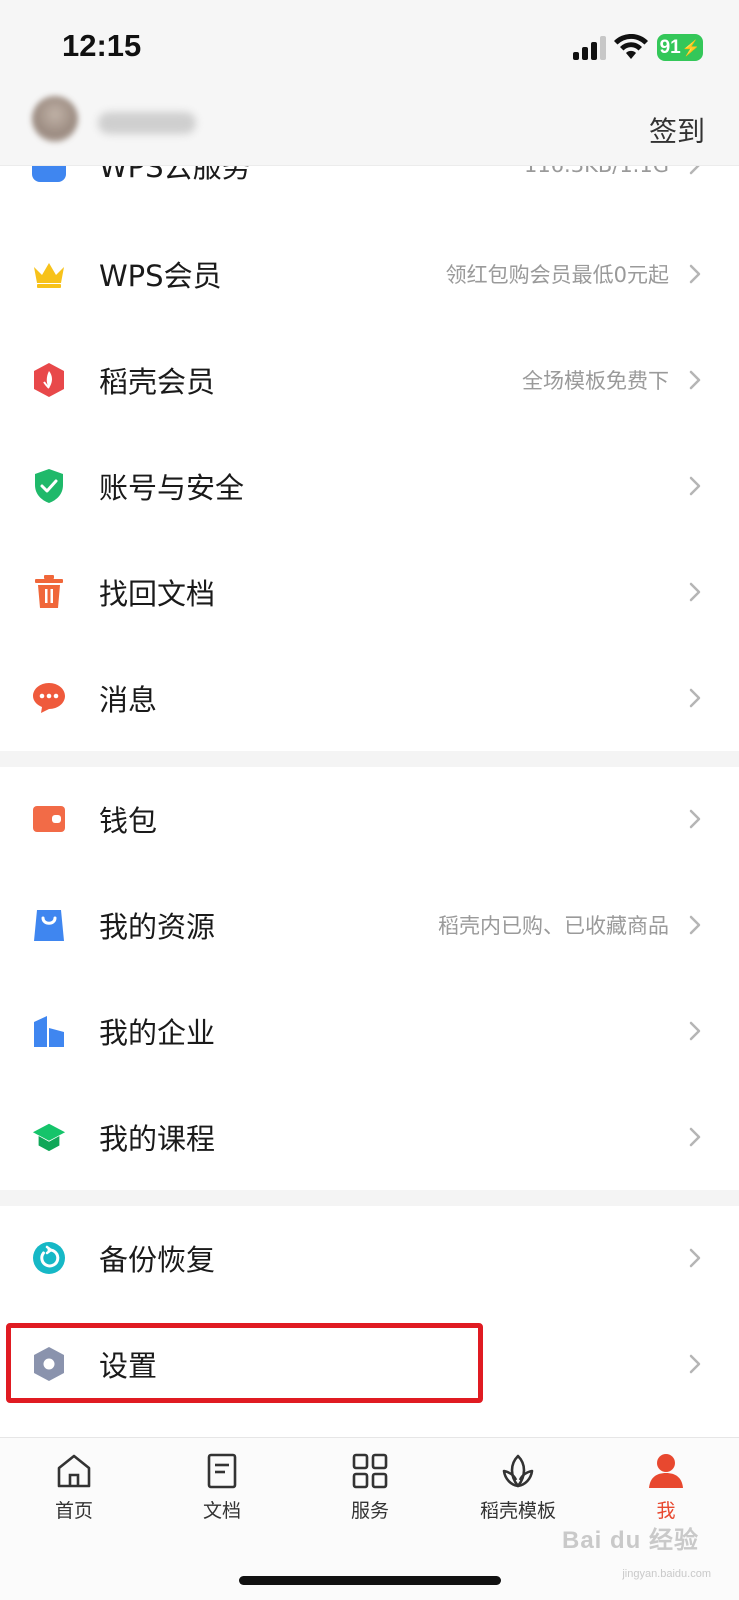  Describe the element at coordinates (73, 1511) in the screenshot. I see `tab-label: 首页` at that location.